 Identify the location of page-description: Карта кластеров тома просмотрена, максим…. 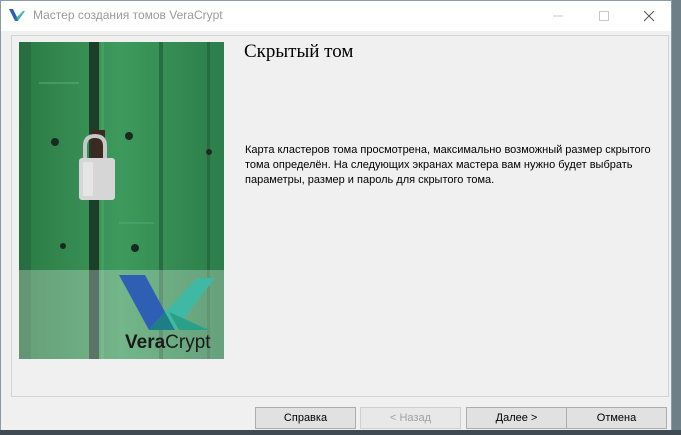
(448, 165).